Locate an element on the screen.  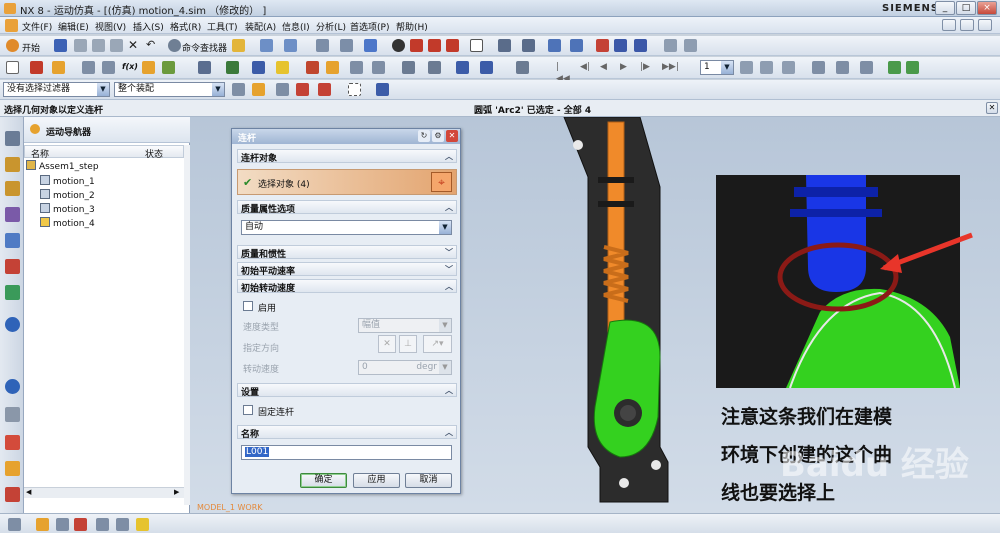
menu-assembly: 装配(A) is located at coordinates (260, 26).